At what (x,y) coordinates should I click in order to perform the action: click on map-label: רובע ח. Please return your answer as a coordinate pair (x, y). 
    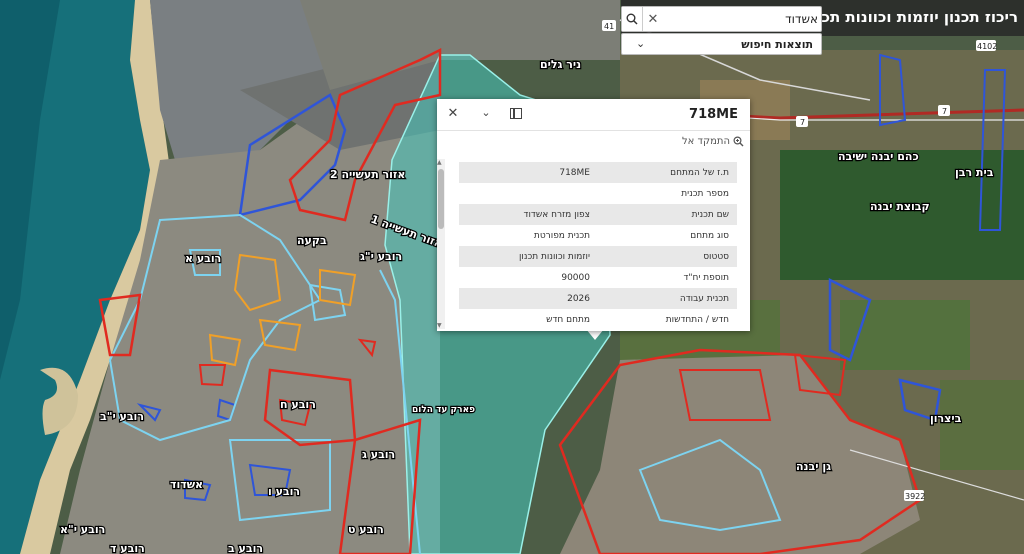
    Looking at the image, I should click on (298, 404).